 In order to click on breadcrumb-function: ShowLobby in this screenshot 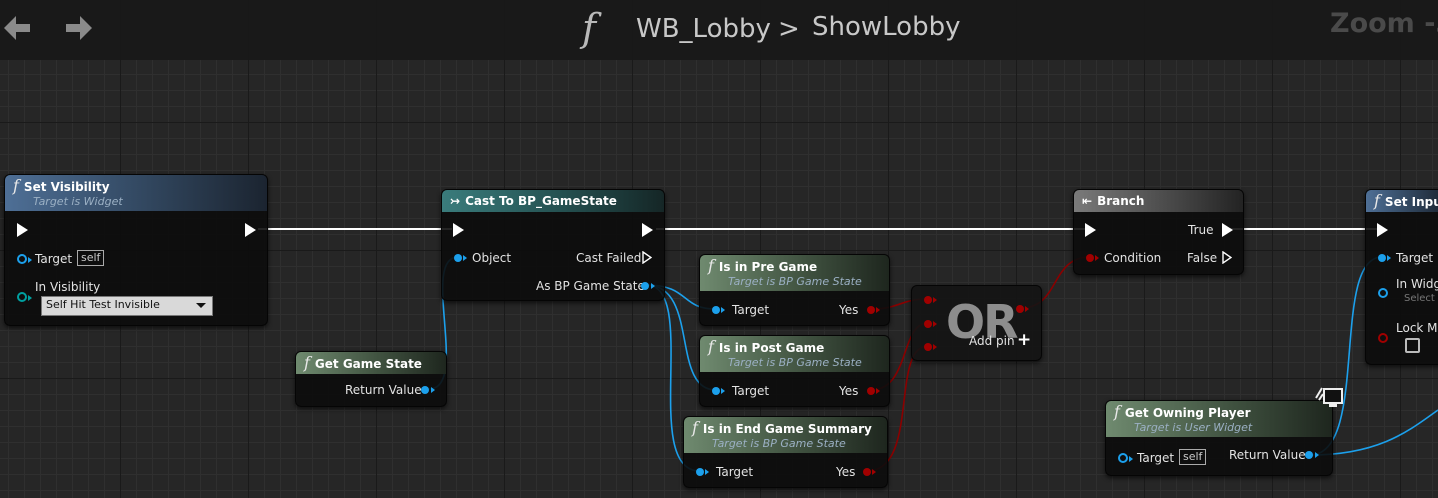, I will do `click(886, 27)`.